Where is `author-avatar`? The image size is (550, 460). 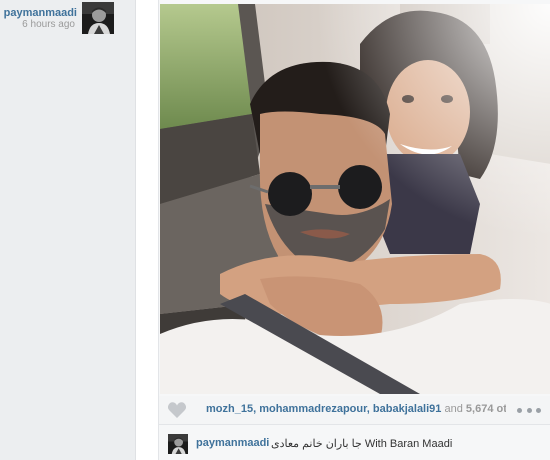
author-avatar is located at coordinates (98, 18).